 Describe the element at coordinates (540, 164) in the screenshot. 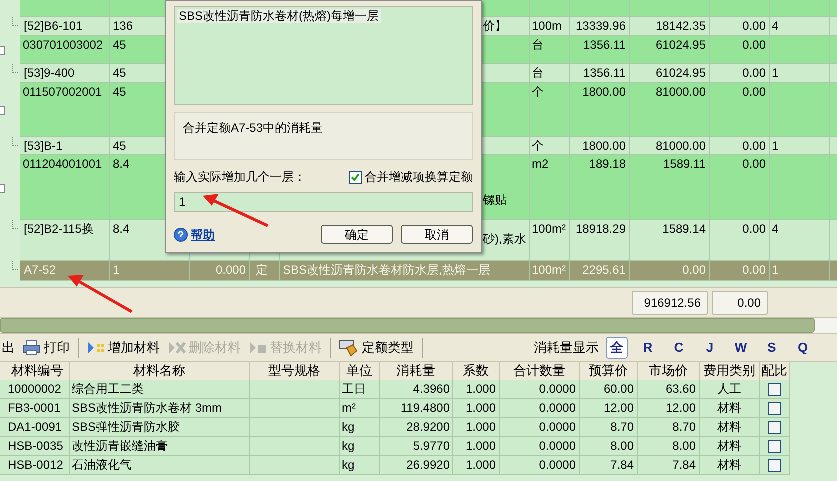

I see `unit-cell: m2` at that location.